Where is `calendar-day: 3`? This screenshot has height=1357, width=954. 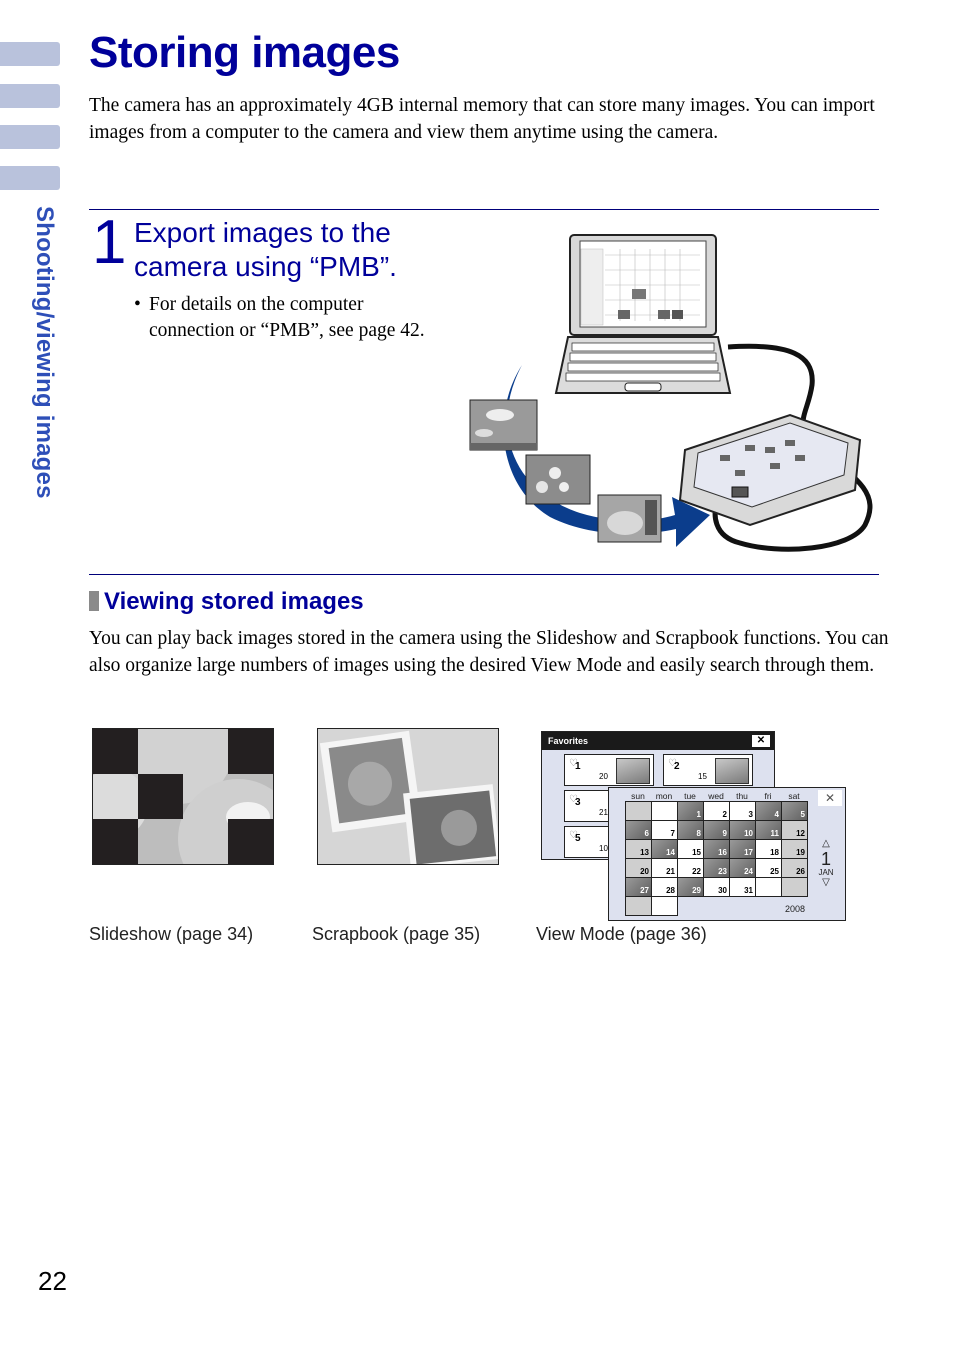
calendar-day: 3 is located at coordinates (743, 811).